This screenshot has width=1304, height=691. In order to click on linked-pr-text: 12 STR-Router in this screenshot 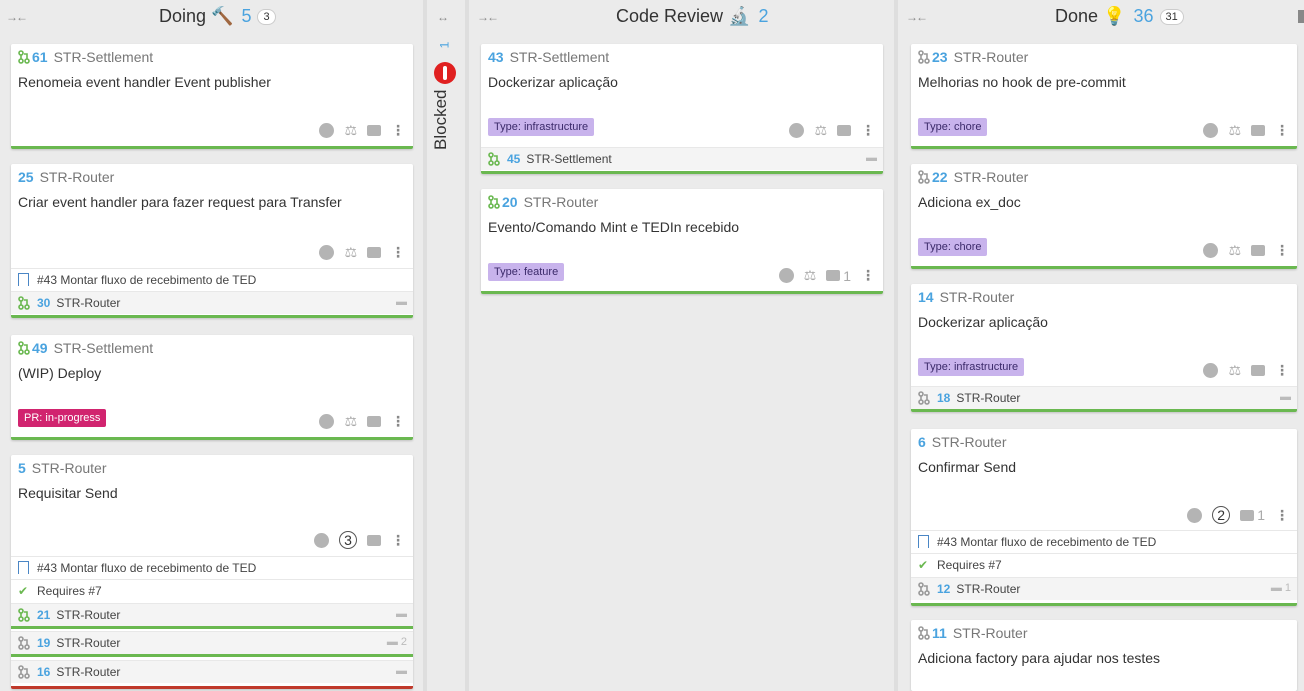, I will do `click(978, 589)`.